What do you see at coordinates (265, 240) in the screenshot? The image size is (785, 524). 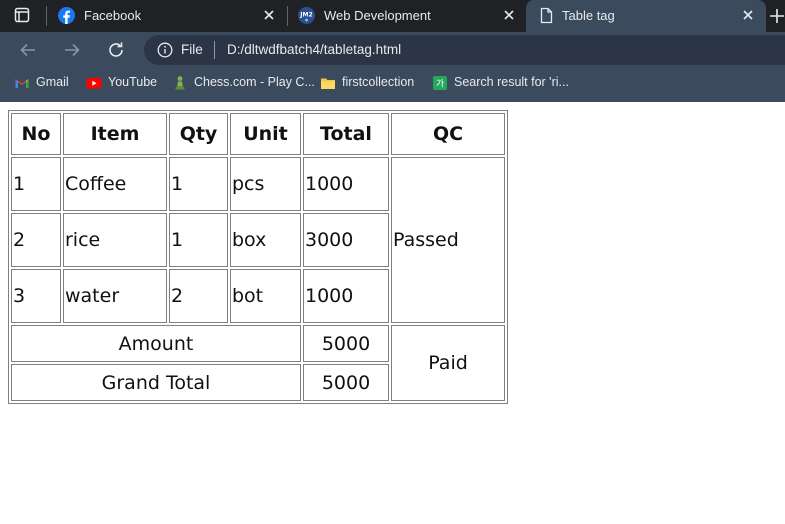 I see `cell-unit: box` at bounding box center [265, 240].